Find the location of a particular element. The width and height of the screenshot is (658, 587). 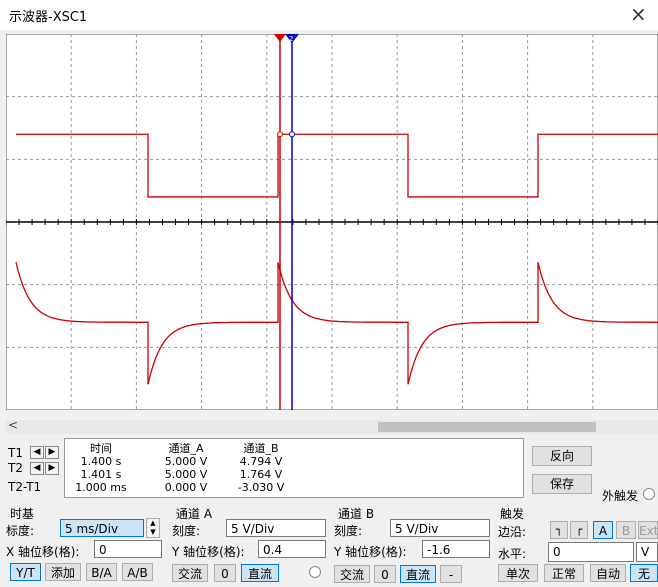

readout-t2-channel-a: 5.000 V is located at coordinates (186, 474).